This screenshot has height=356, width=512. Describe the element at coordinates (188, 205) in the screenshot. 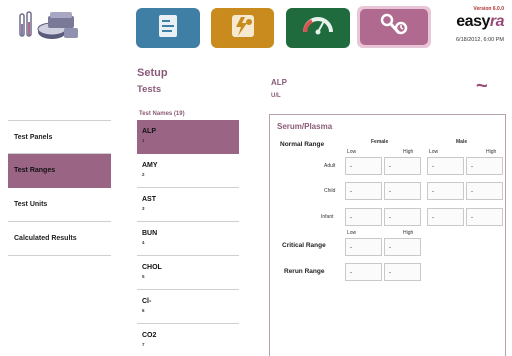

I see `test-list-item: AST 3` at that location.